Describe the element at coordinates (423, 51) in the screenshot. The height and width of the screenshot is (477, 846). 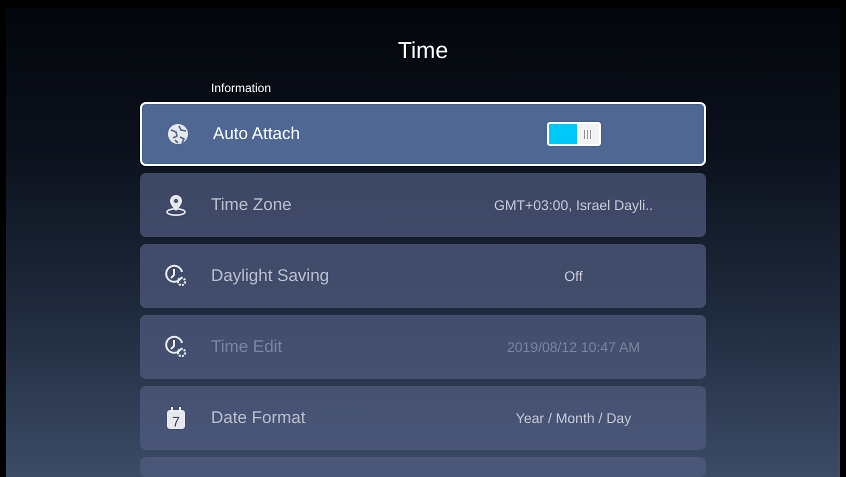
I see `page-title: Time` at that location.